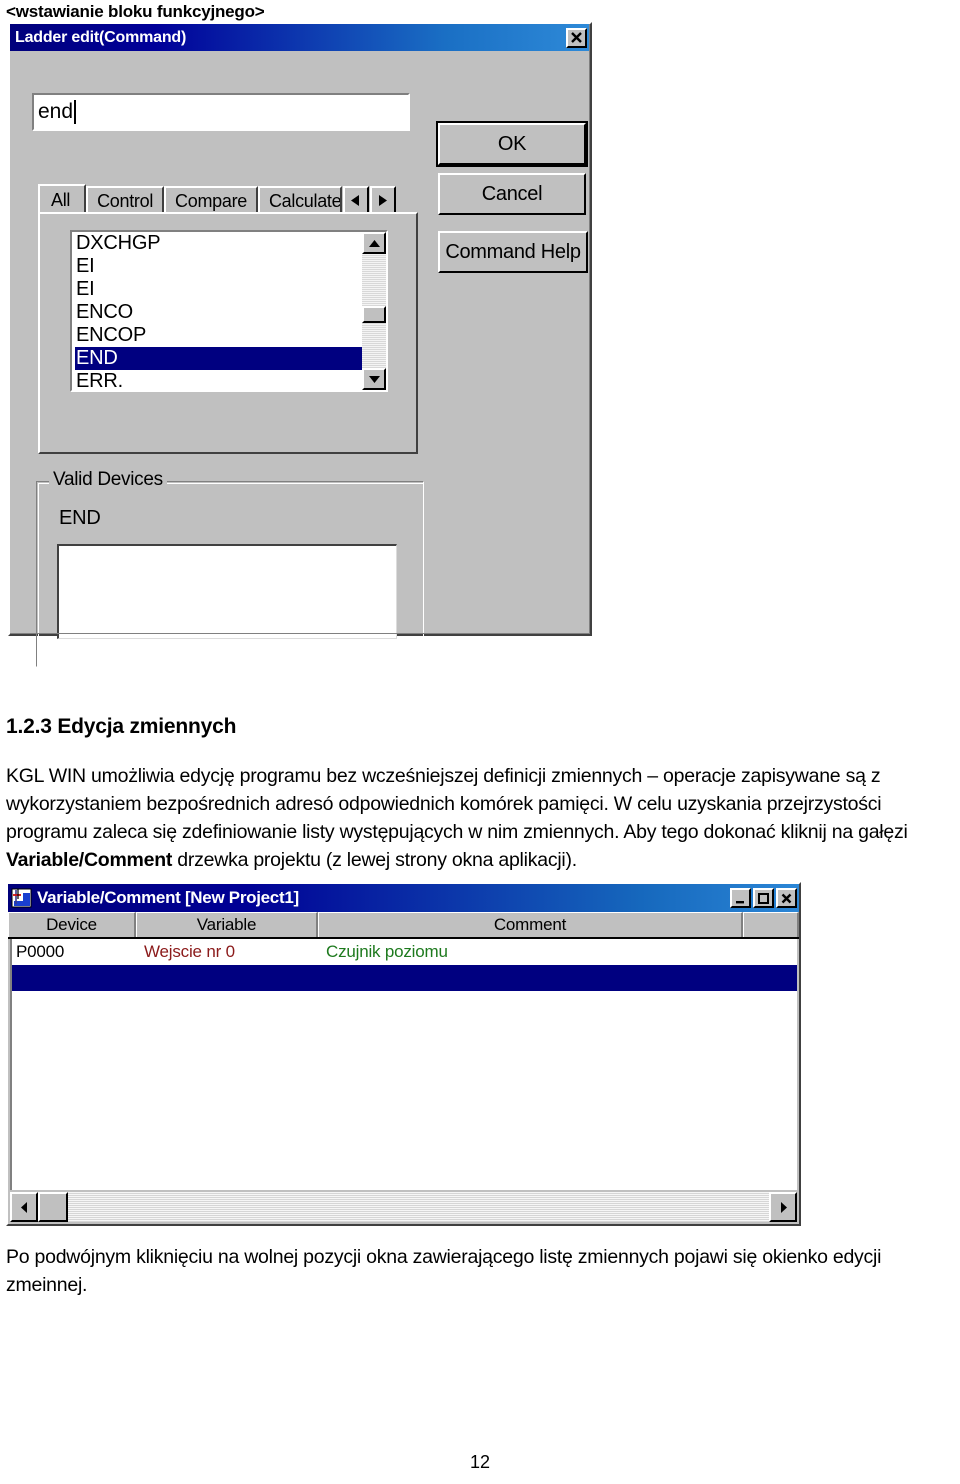 The width and height of the screenshot is (960, 1484). Describe the element at coordinates (218, 358) in the screenshot. I see `list-item-selected: END` at that location.